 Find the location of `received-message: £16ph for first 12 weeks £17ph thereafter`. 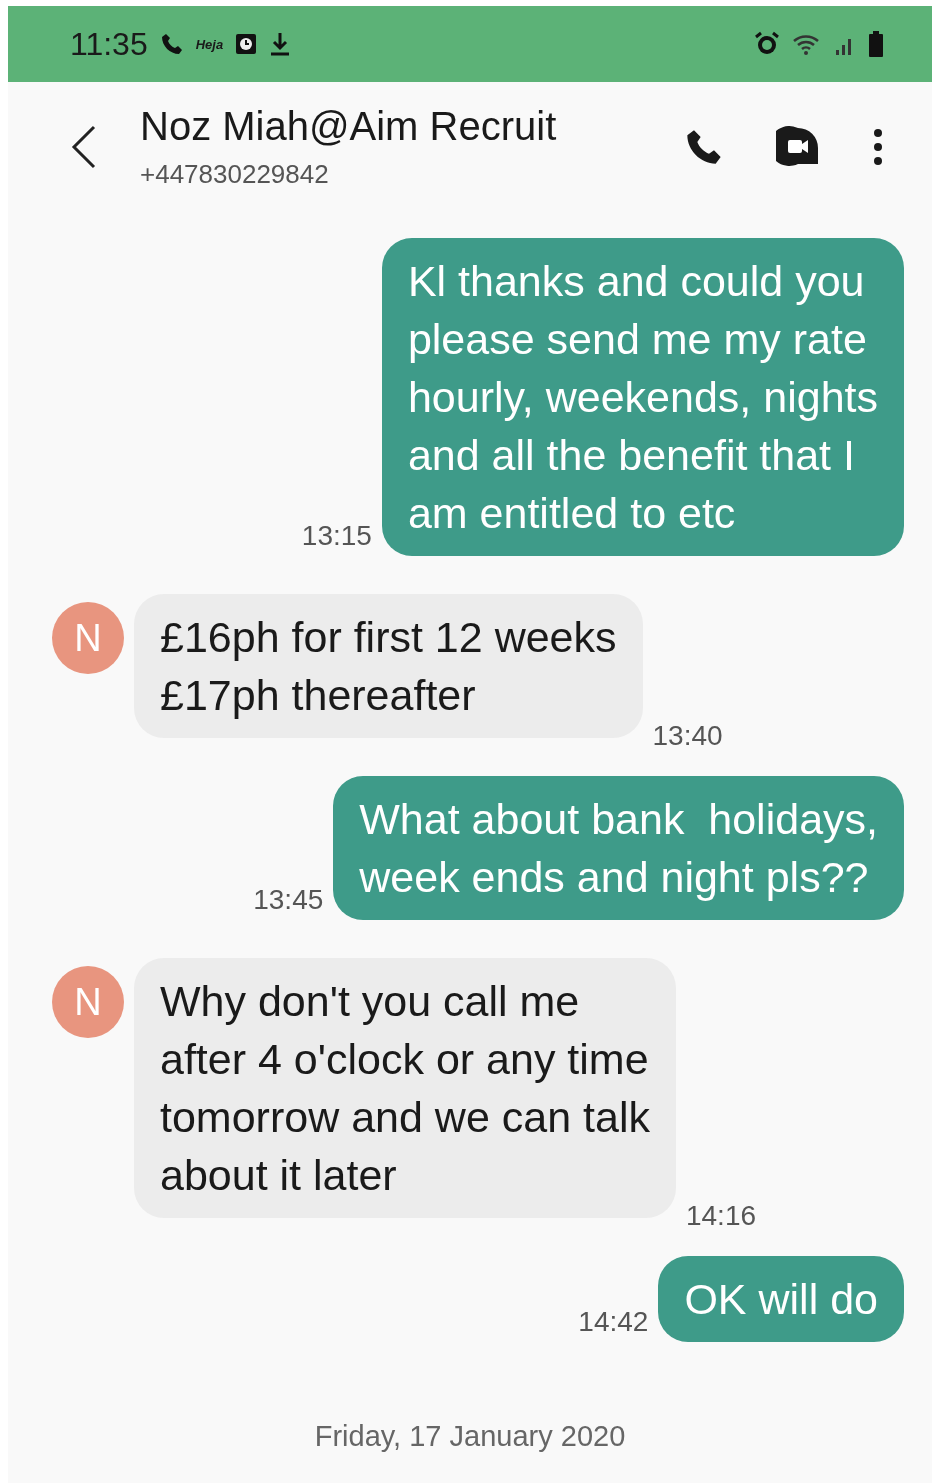

received-message: £16ph for first 12 weeks £17ph thereafter is located at coordinates (388, 666).